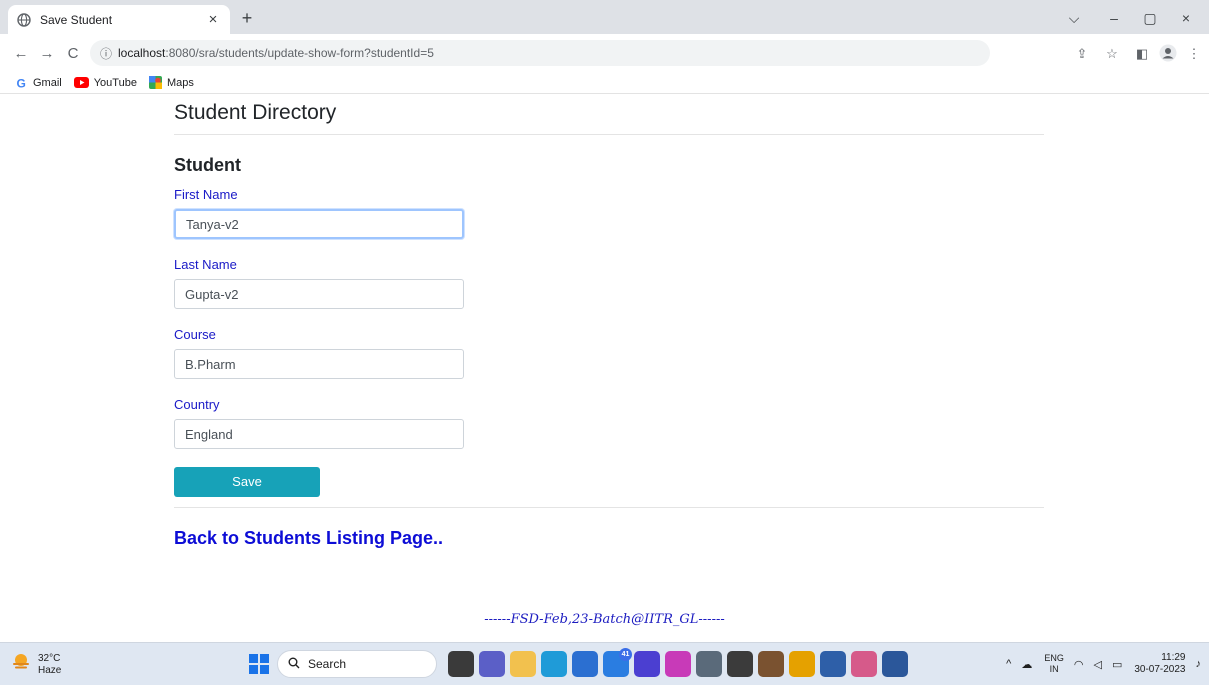 This screenshot has width=1209, height=685. What do you see at coordinates (47, 54) in the screenshot?
I see `forward-arrow-icon: →` at bounding box center [47, 54].